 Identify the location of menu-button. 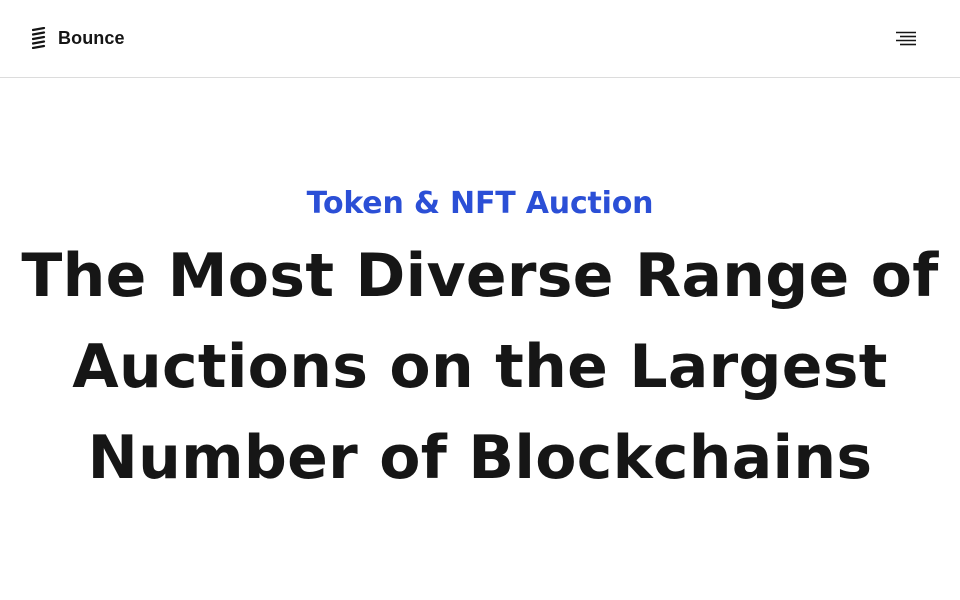
(906, 39).